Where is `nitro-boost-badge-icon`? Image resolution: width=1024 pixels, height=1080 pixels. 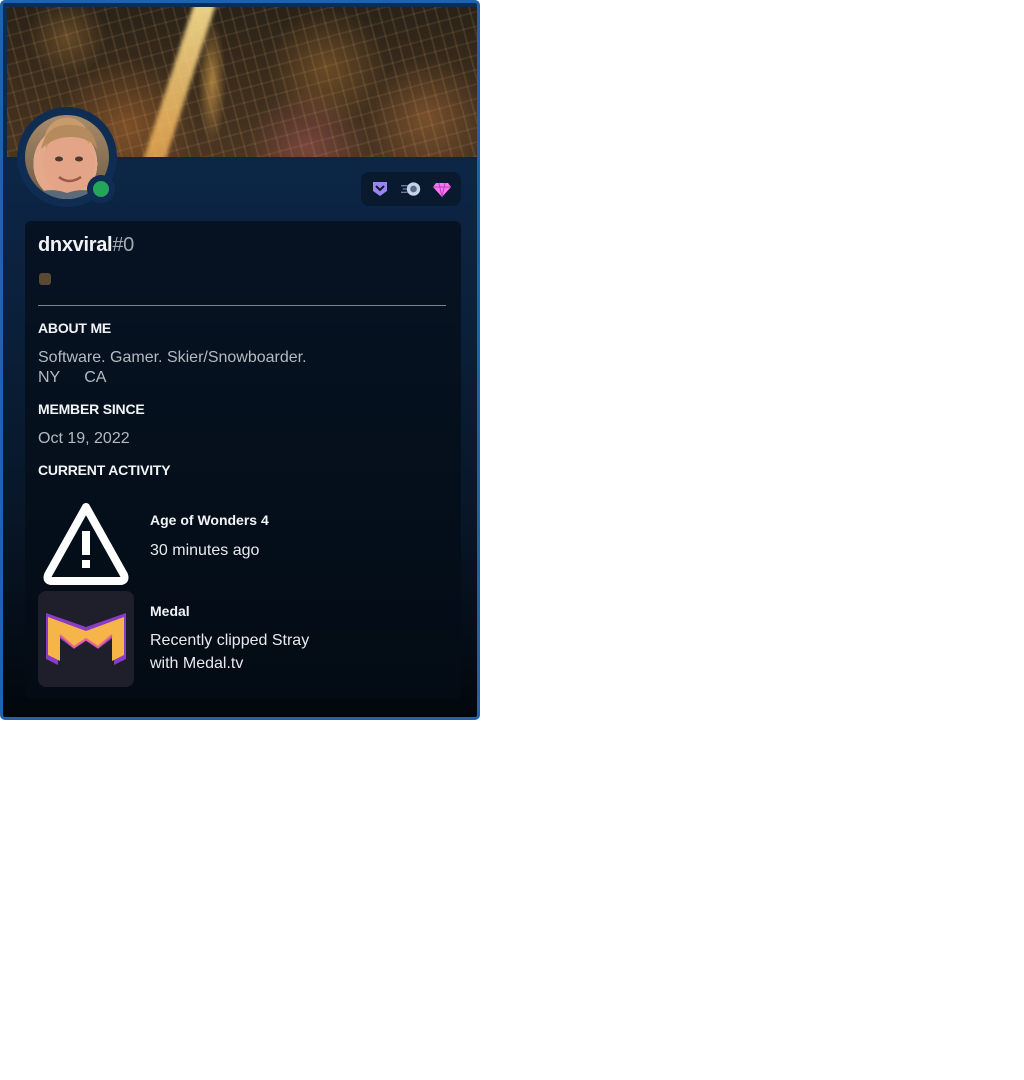 nitro-boost-badge-icon is located at coordinates (410, 189).